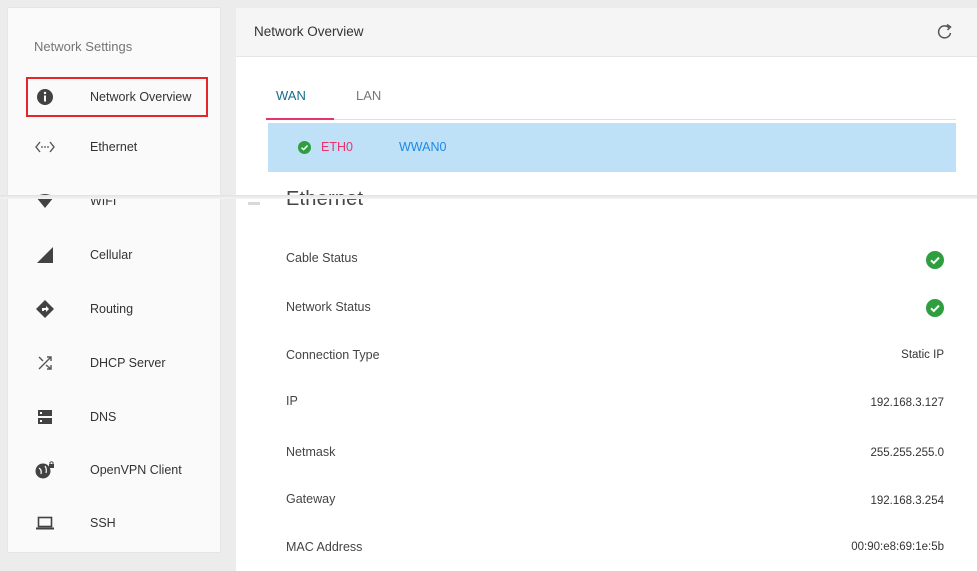  I want to click on row-label-netmask: Netmask, so click(311, 452).